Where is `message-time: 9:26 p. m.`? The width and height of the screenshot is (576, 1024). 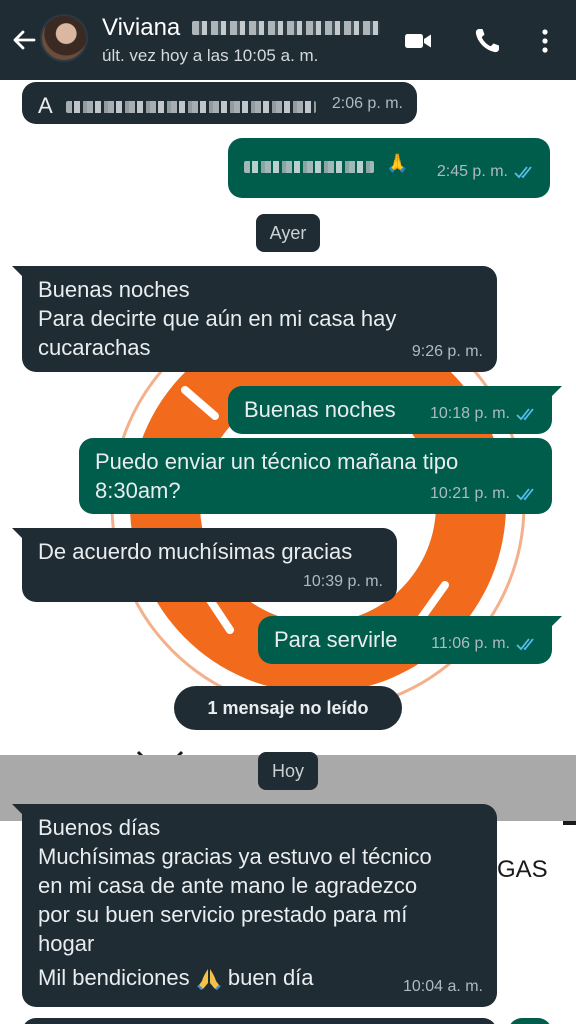
message-time: 9:26 p. m. is located at coordinates (447, 351).